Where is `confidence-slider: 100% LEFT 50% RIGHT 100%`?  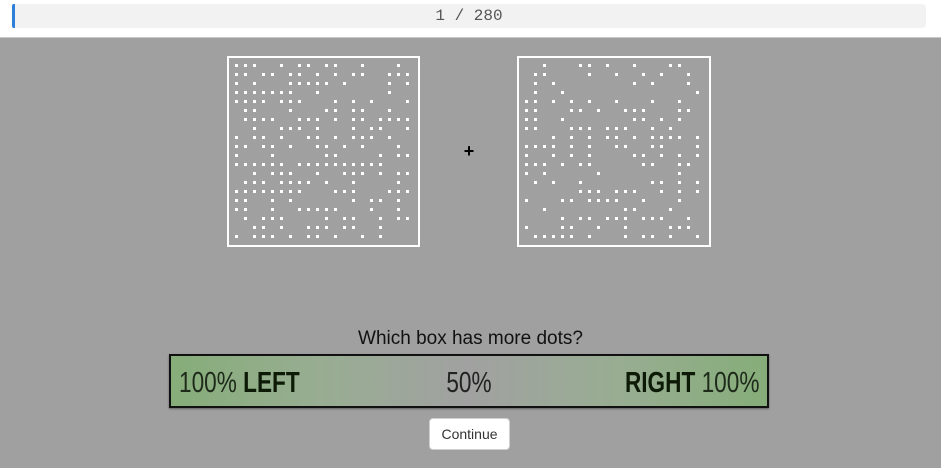 confidence-slider: 100% LEFT 50% RIGHT 100% is located at coordinates (469, 381).